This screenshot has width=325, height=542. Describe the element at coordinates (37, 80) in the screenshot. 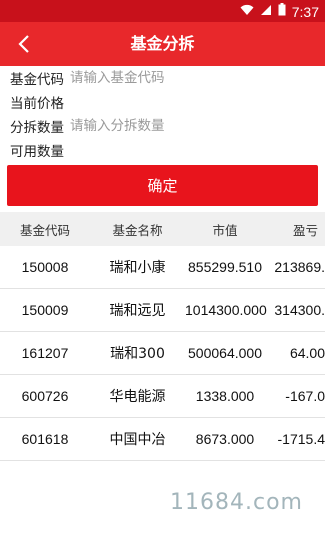

I see `fund-code-label: 基金代码` at that location.